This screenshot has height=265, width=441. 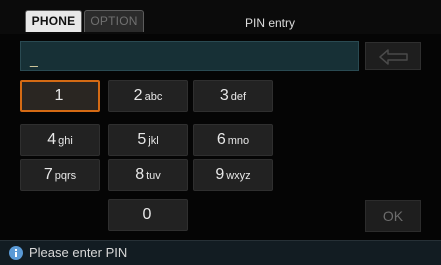 I want to click on key-7: 7 pqrs, so click(x=60, y=175).